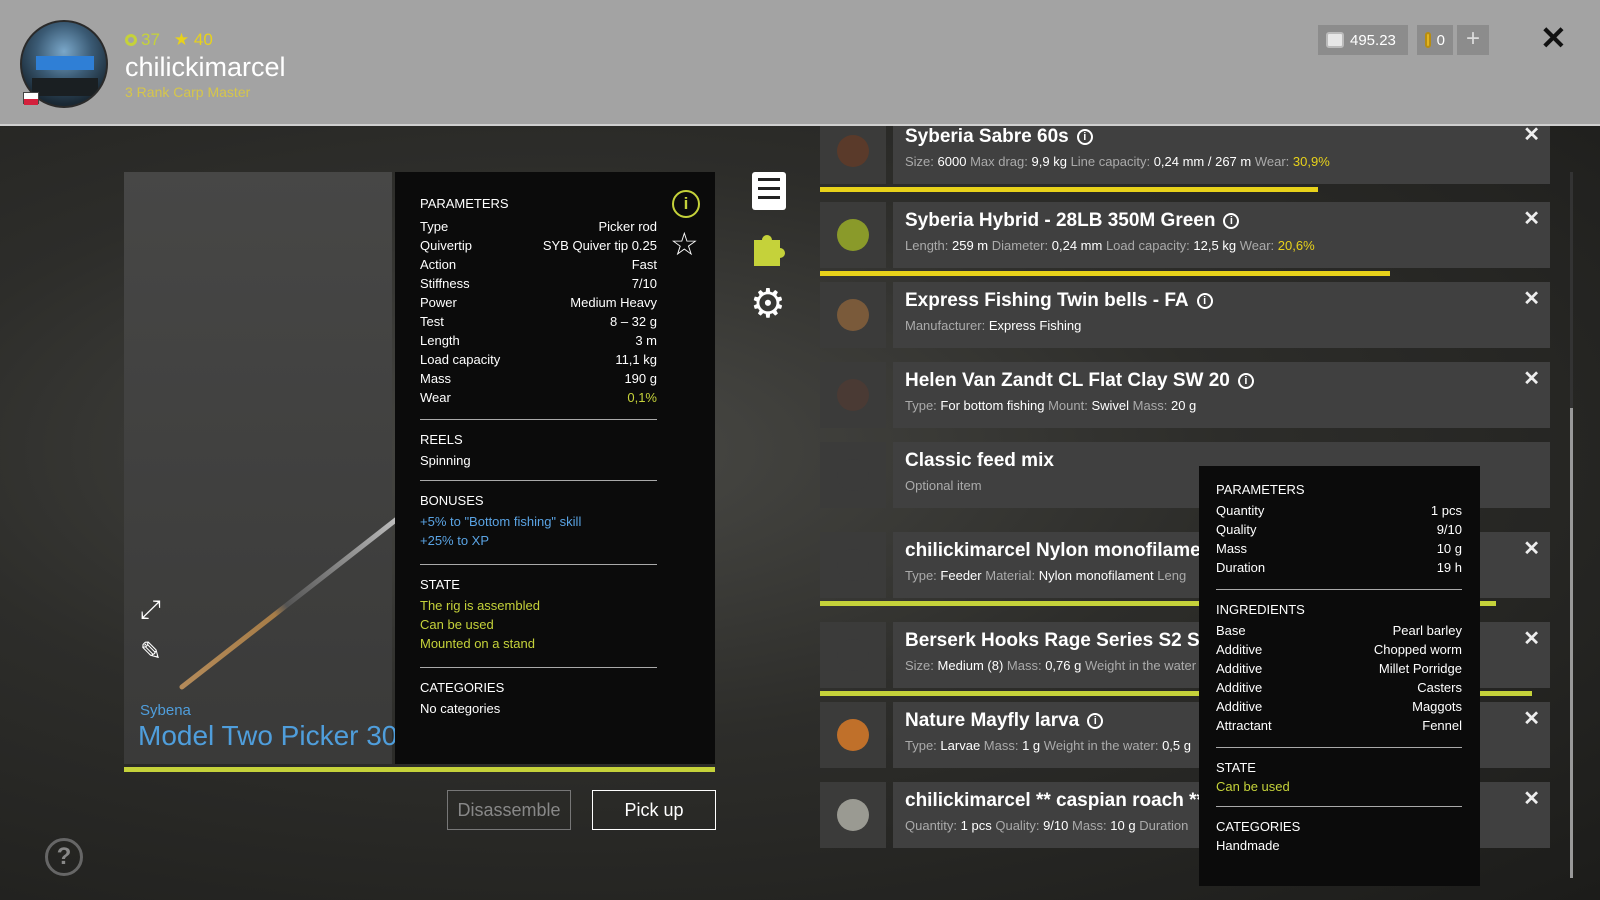  Describe the element at coordinates (1437, 706) in the screenshot. I see `tooltip-ingredient-value: Maggots` at that location.